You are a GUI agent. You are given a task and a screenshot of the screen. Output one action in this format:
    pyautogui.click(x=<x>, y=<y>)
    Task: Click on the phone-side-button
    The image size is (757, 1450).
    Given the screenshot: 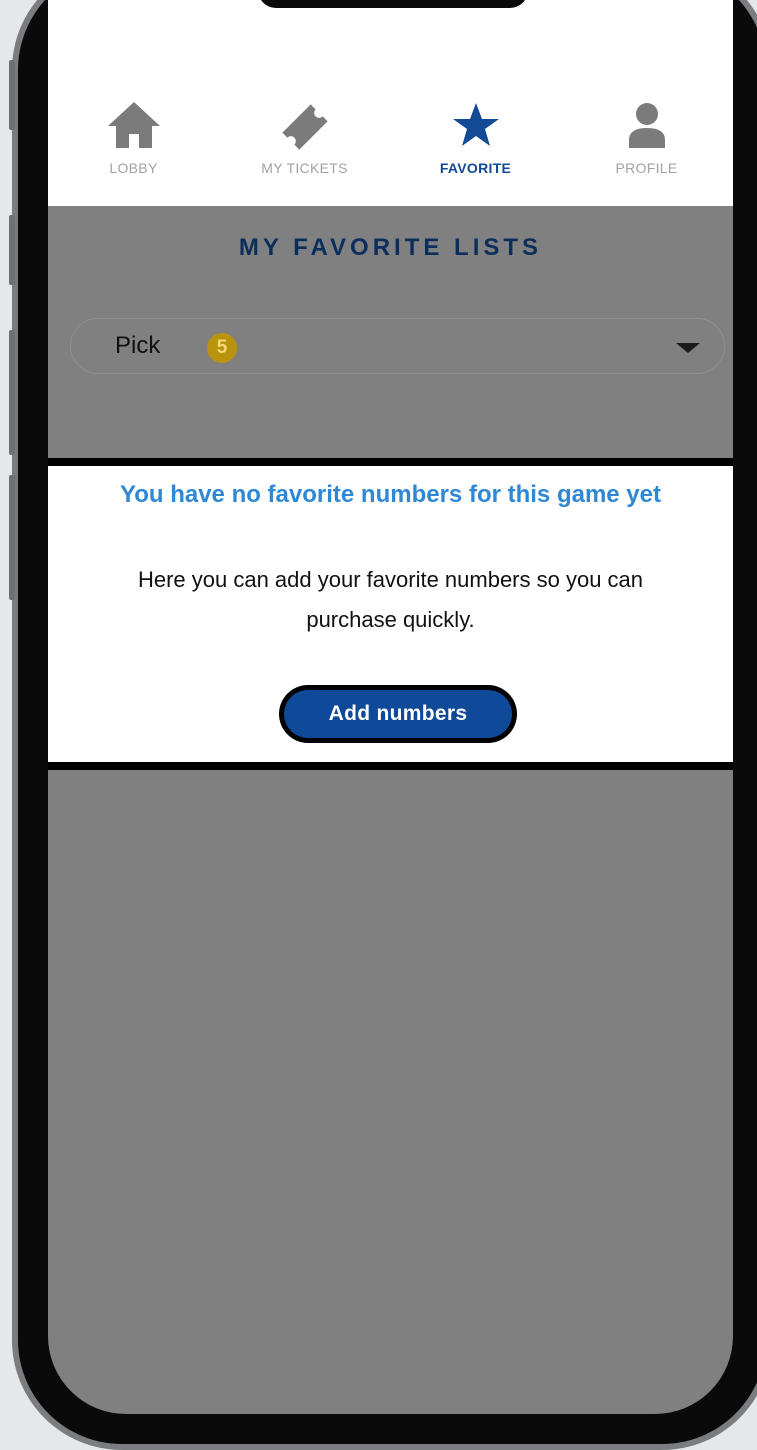 What is the action you would take?
    pyautogui.click(x=12, y=95)
    